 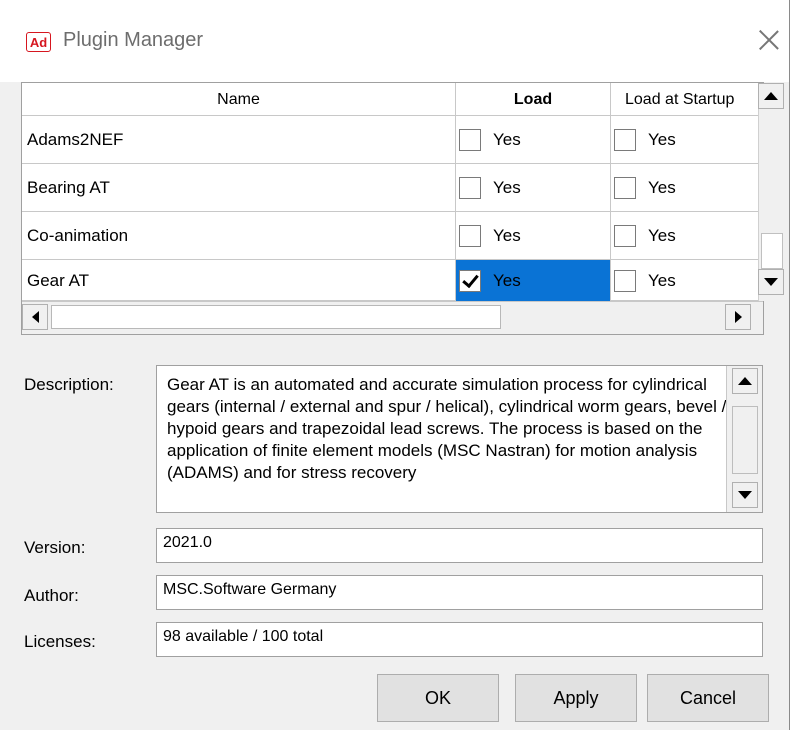 What do you see at coordinates (771, 192) in the screenshot?
I see `grid-vertical-scrollbar` at bounding box center [771, 192].